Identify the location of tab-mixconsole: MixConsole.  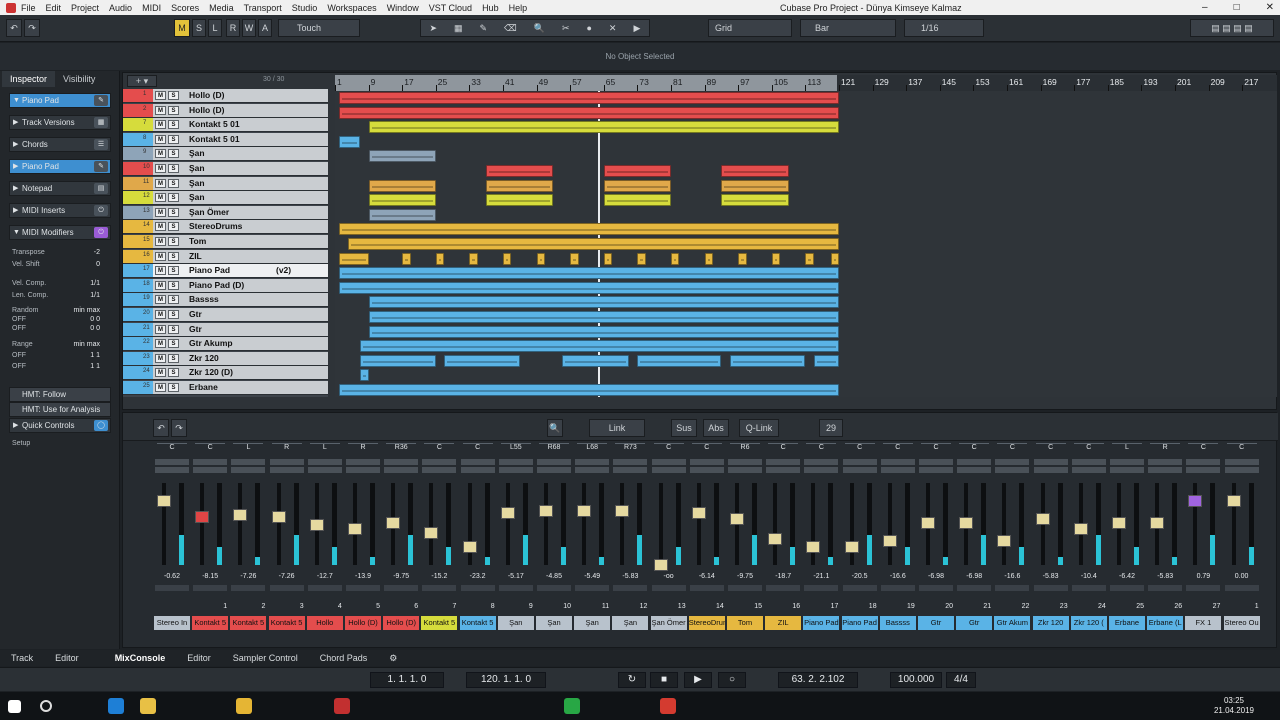
(140, 658).